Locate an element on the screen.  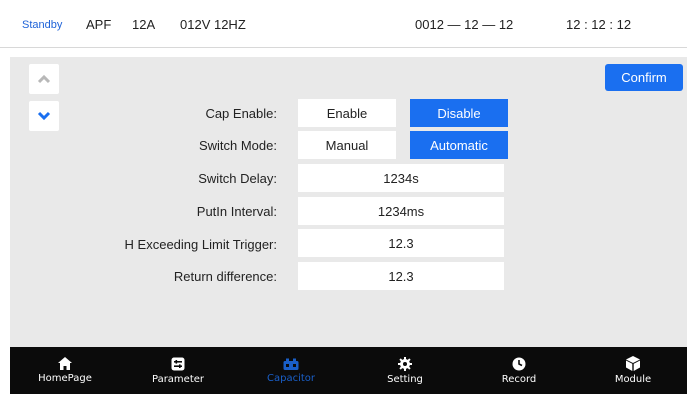
chevron-up-icon is located at coordinates (44, 79).